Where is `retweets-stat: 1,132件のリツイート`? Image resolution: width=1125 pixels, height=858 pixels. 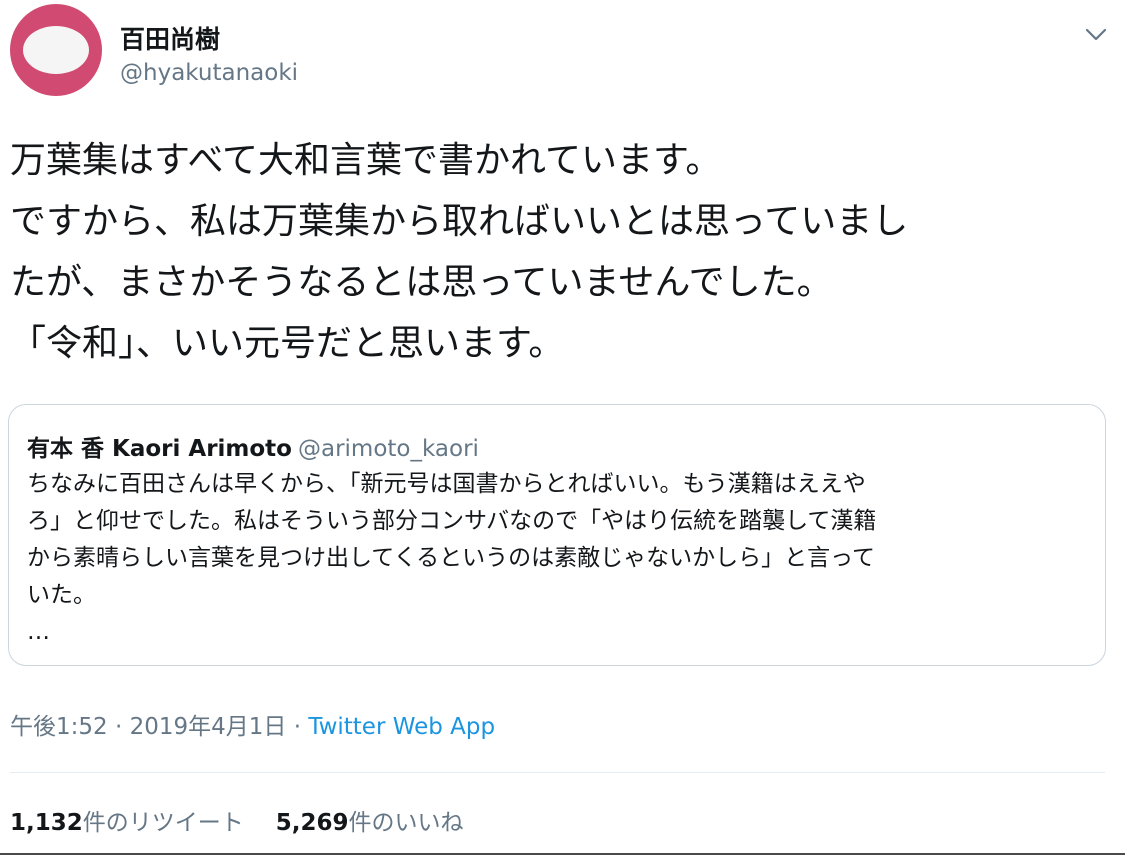 retweets-stat: 1,132件のリツイート is located at coordinates (127, 820).